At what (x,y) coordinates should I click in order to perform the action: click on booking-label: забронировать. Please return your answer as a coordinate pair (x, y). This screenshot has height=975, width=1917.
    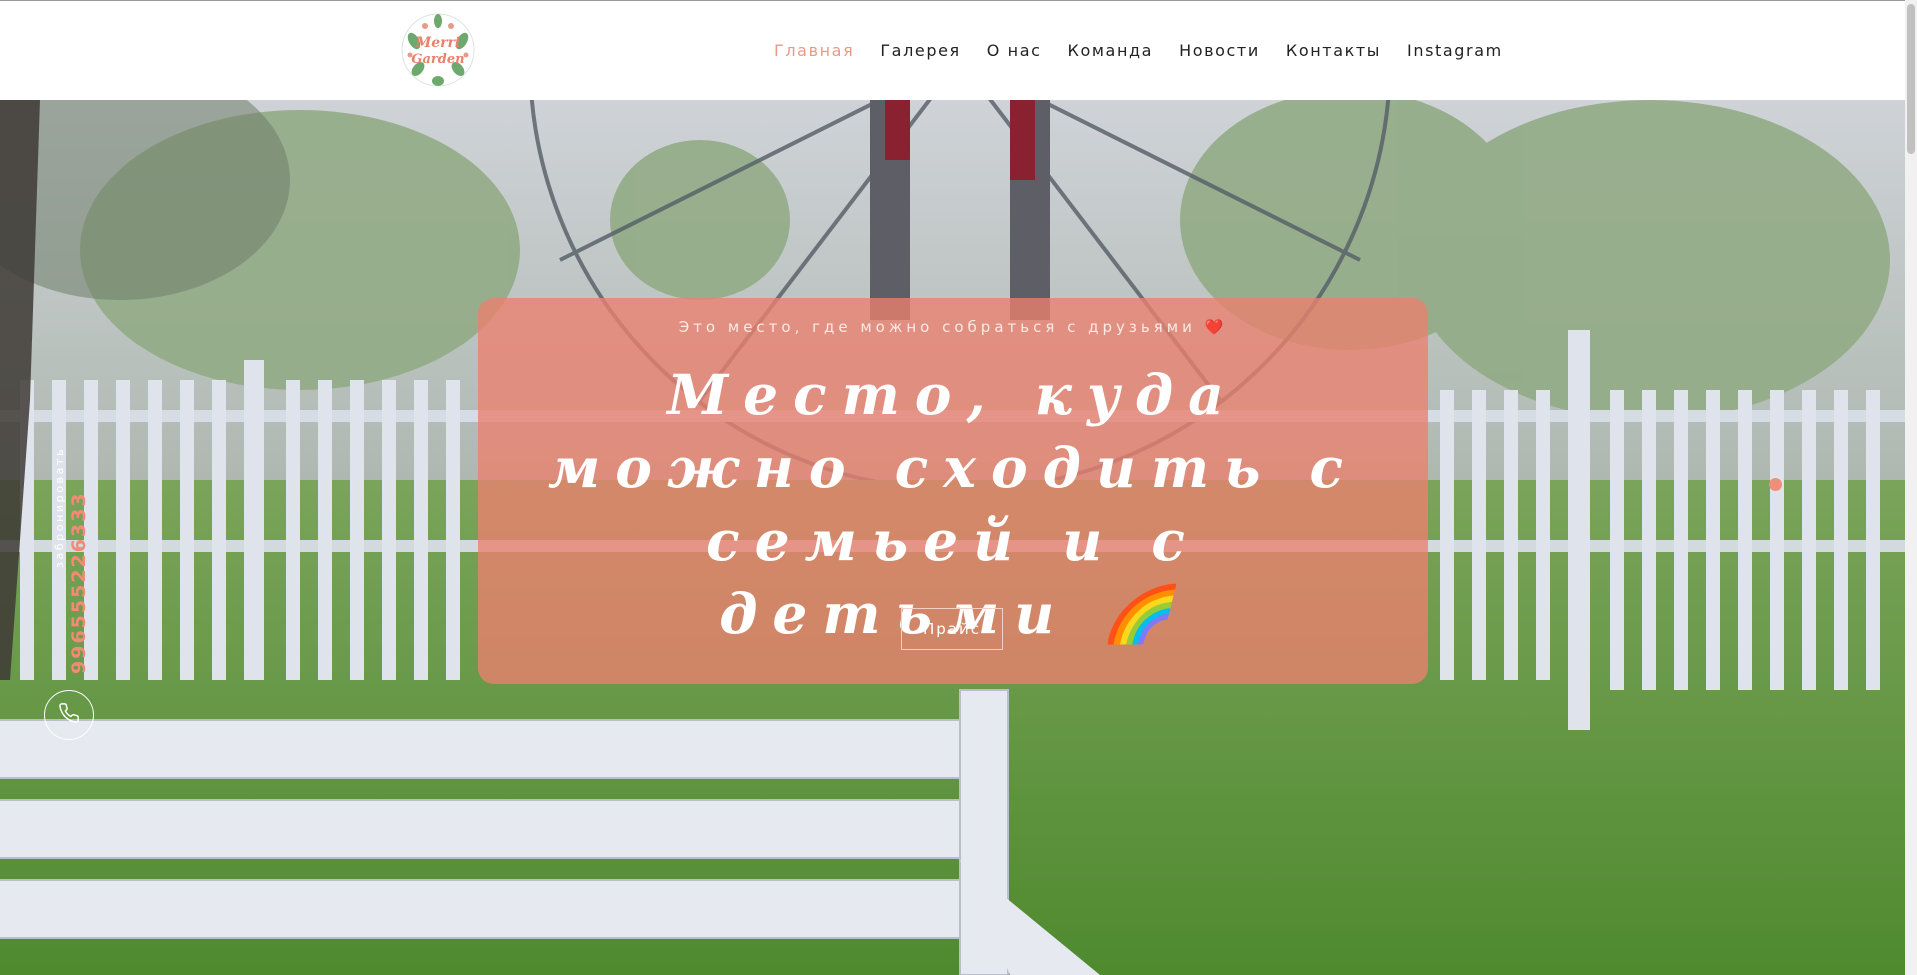
    Looking at the image, I should click on (57, 507).